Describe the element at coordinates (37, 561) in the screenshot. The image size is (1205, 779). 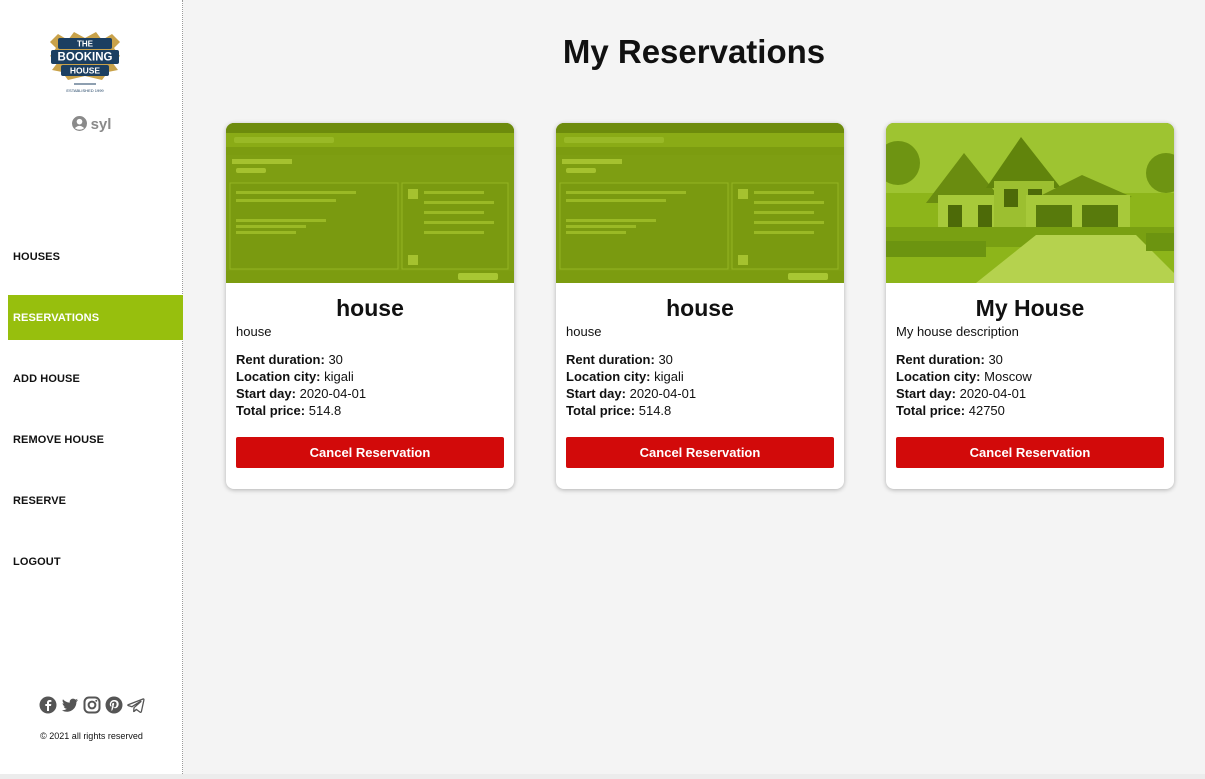
I see `nav-item-label: LOGOUT` at that location.